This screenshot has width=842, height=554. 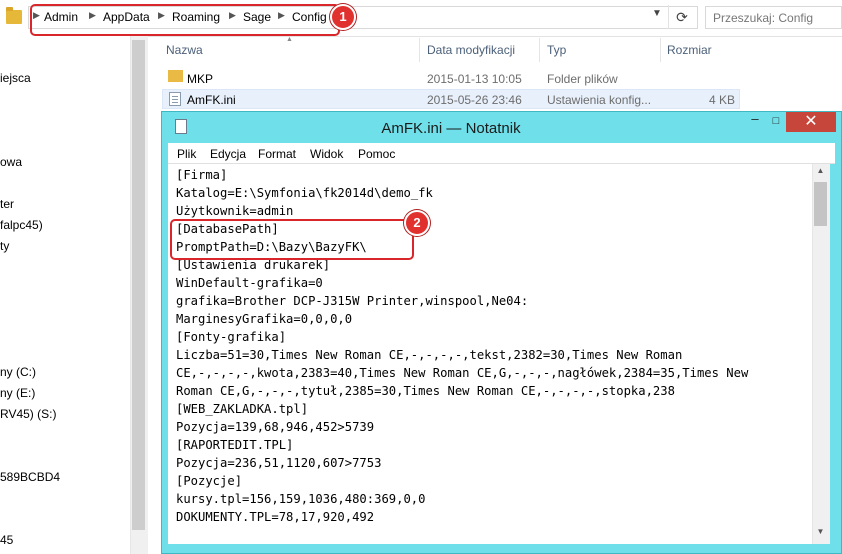 What do you see at coordinates (275, 427) in the screenshot?
I see `text-line: Pozycja=139,68,946,452>5739` at bounding box center [275, 427].